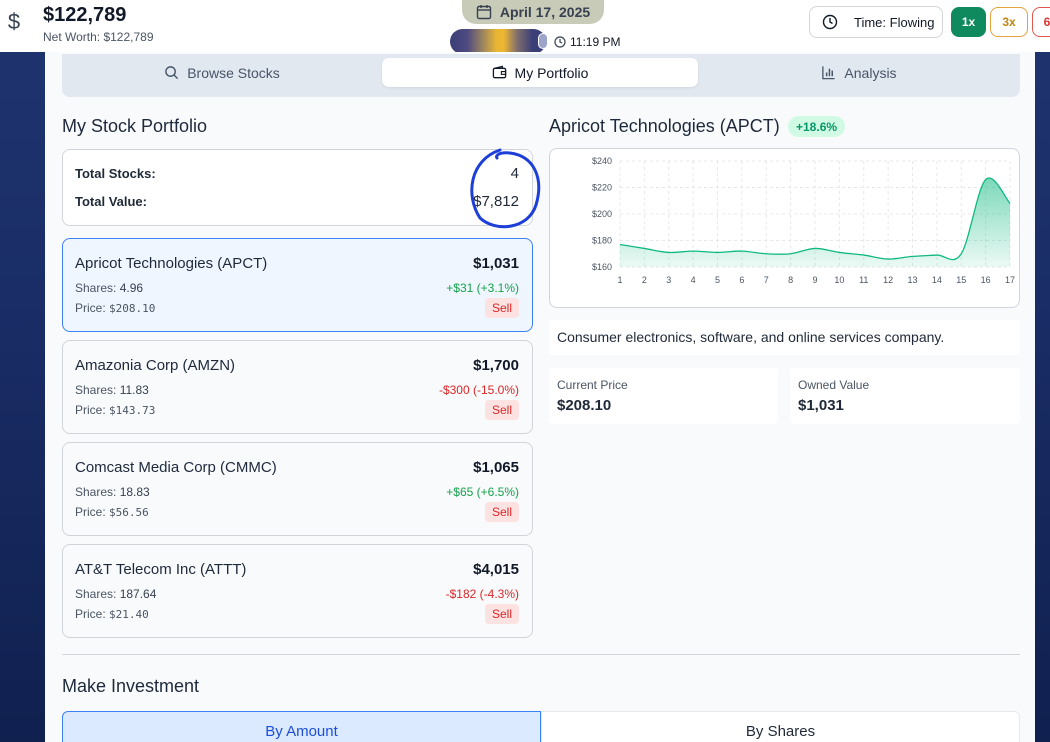  I want to click on holding-name: Amazonia Corp (AMZN), so click(155, 365).